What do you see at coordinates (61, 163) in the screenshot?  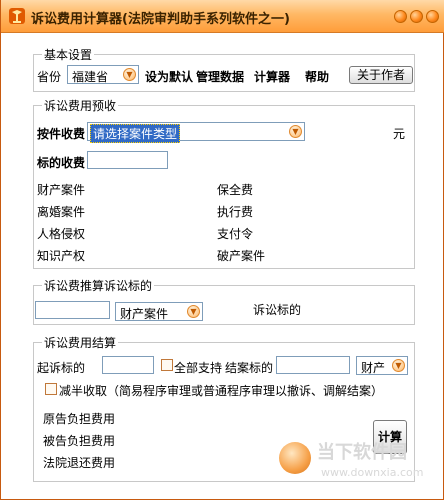 I see `amount-fee-label: 标的收费` at bounding box center [61, 163].